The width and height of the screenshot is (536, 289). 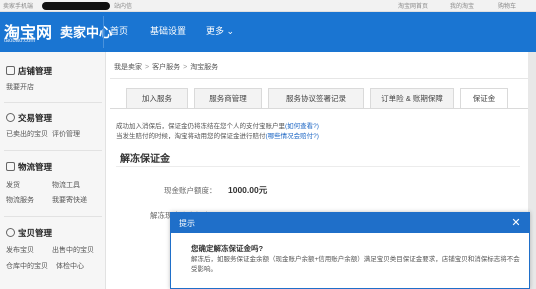 What do you see at coordinates (227, 248) in the screenshot?
I see `dialog-question: 您确定解冻保证金吗?` at bounding box center [227, 248].